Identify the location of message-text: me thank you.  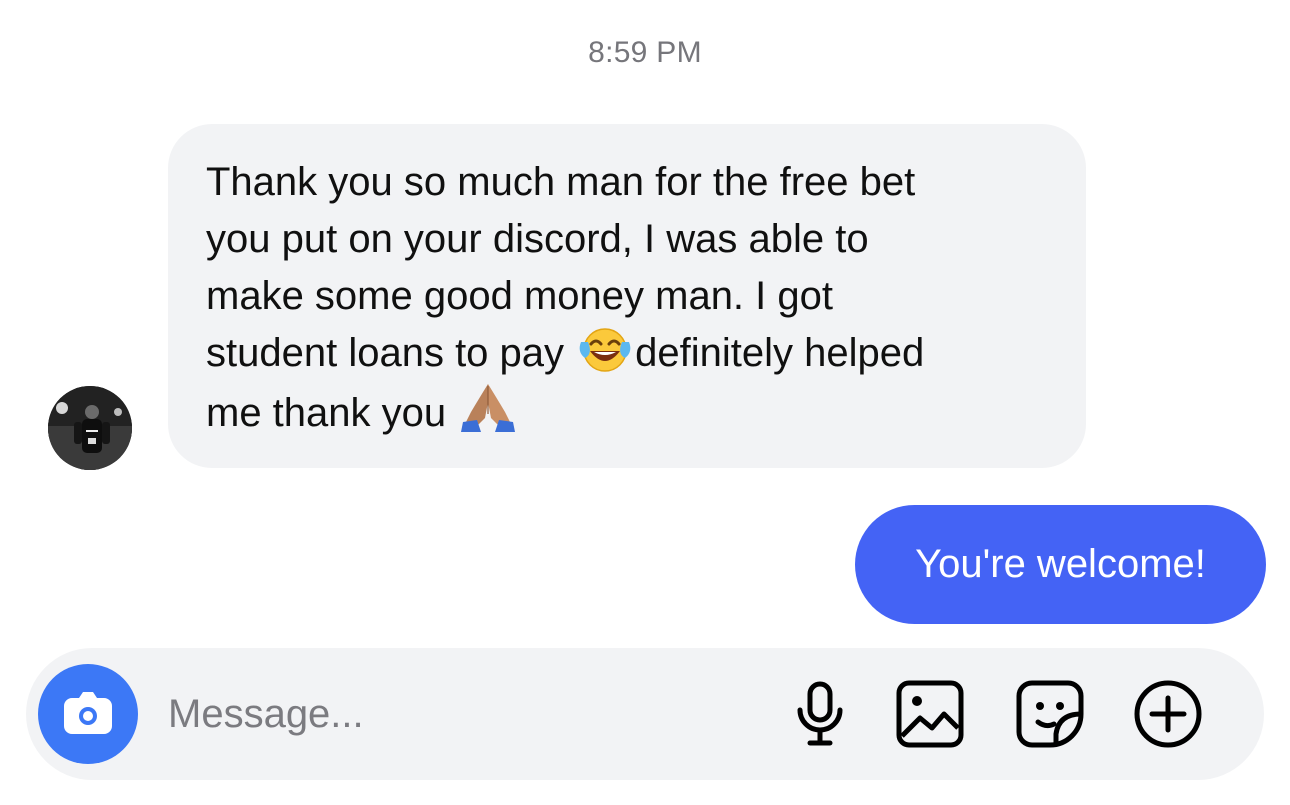
(332, 413).